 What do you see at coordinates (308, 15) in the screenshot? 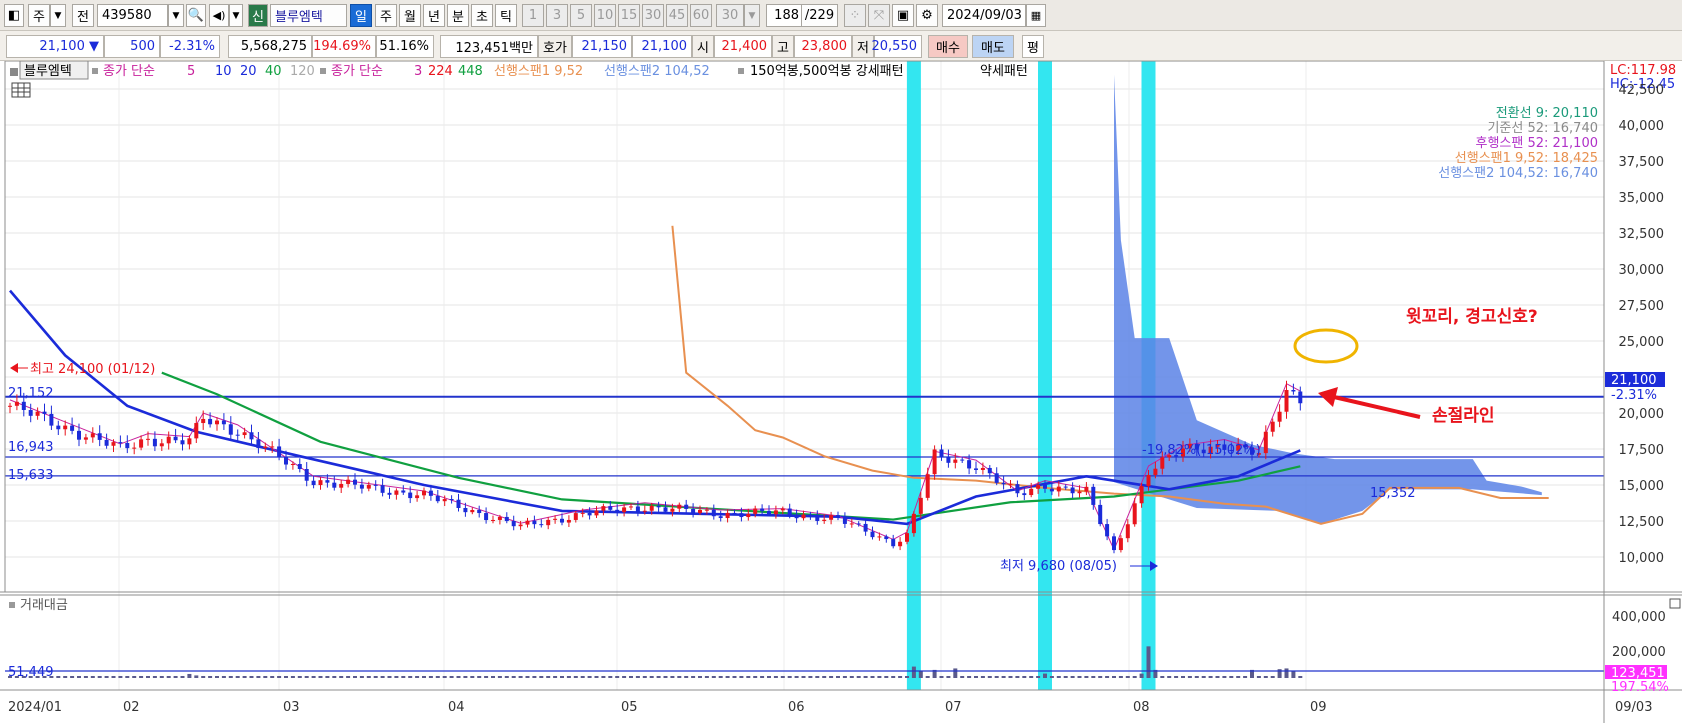
I see `stock-name: 블루엠텍` at bounding box center [308, 15].